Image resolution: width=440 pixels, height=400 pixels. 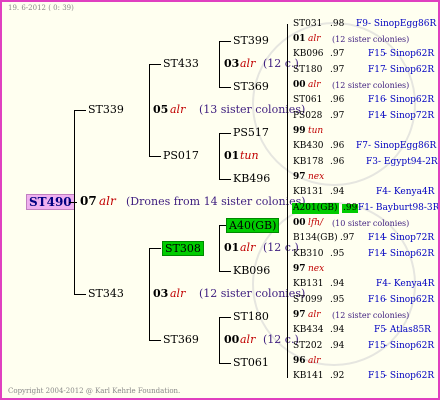 What do you see at coordinates (316, 177) in the screenshot?
I see `gen4-origin: nex` at bounding box center [316, 177].